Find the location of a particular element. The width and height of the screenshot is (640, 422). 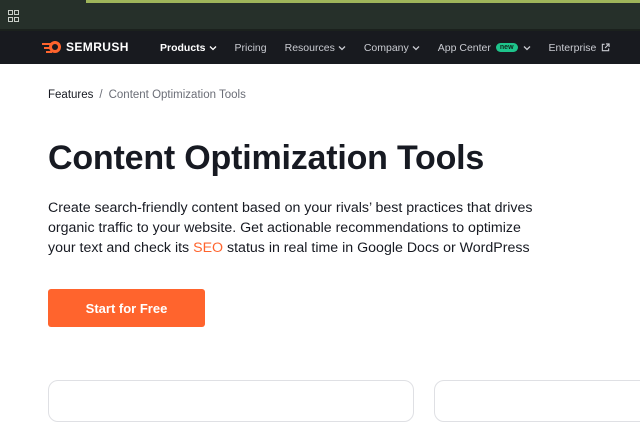

breadcrumb: Features / Content Optimization Tools is located at coordinates (147, 95).